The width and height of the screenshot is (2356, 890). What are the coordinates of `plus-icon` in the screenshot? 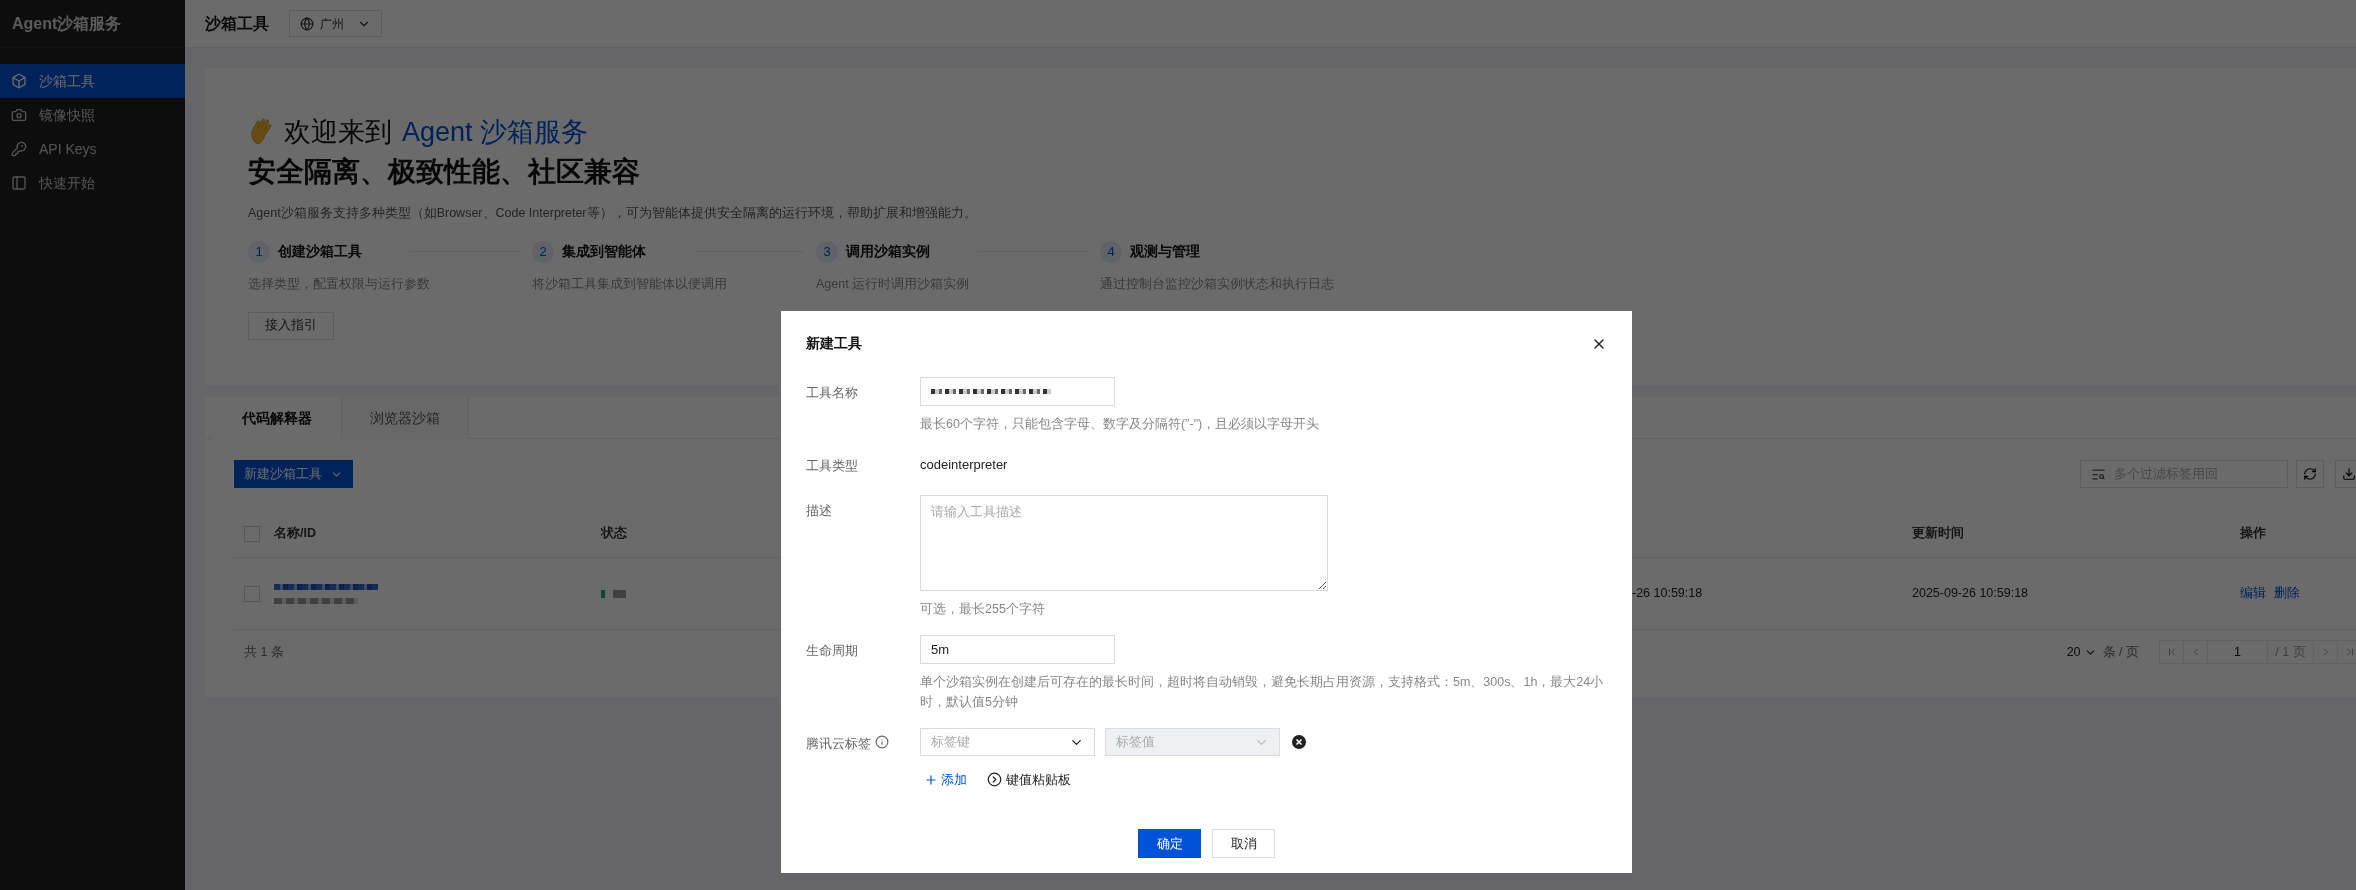 It's located at (931, 779).